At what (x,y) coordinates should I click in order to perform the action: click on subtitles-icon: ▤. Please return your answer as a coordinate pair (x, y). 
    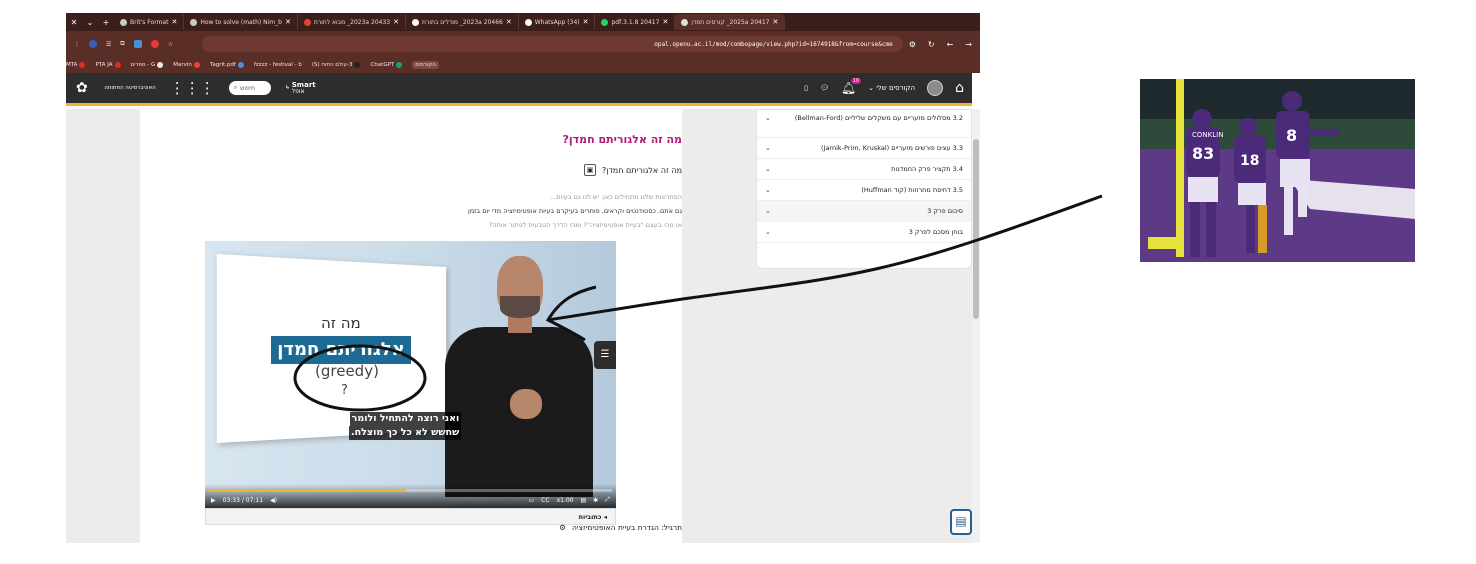
    Looking at the image, I should click on (583, 500).